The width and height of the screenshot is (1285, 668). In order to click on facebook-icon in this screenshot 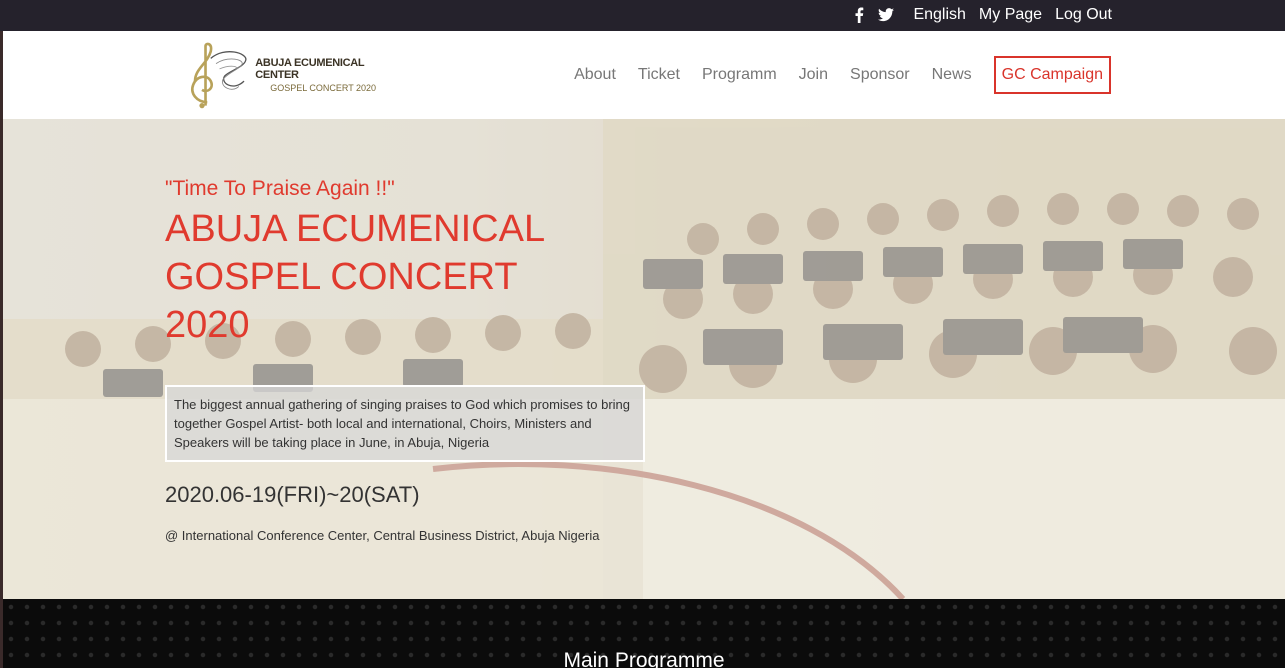, I will do `click(859, 15)`.